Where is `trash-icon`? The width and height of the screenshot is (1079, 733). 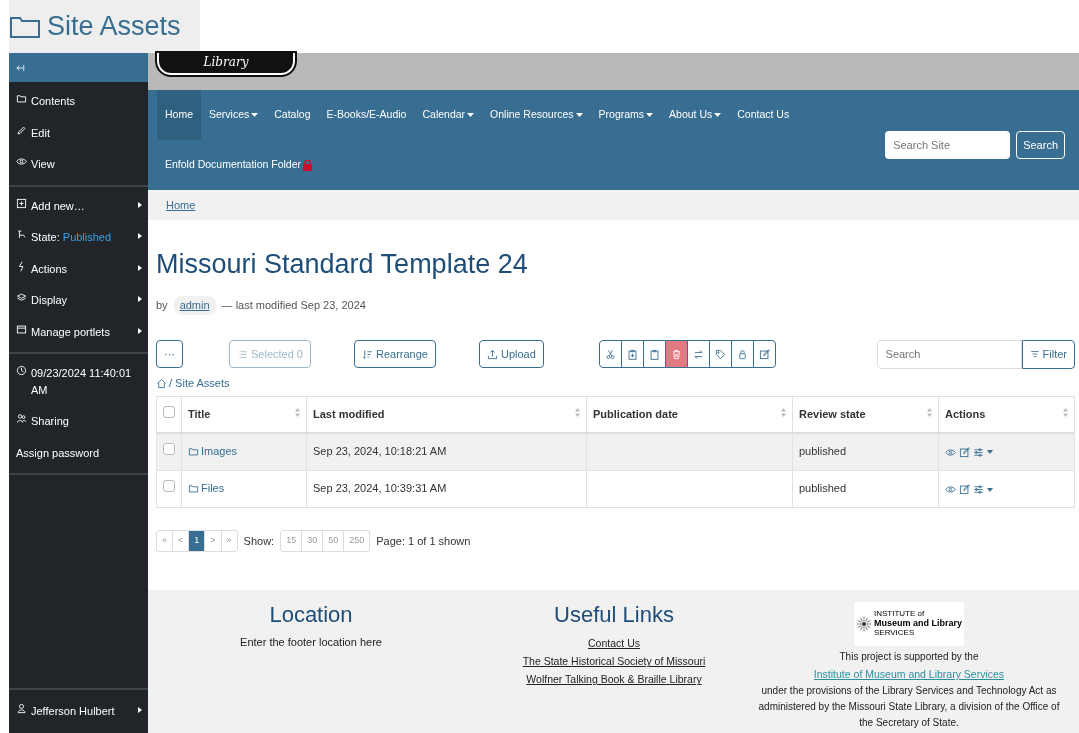 trash-icon is located at coordinates (676, 354).